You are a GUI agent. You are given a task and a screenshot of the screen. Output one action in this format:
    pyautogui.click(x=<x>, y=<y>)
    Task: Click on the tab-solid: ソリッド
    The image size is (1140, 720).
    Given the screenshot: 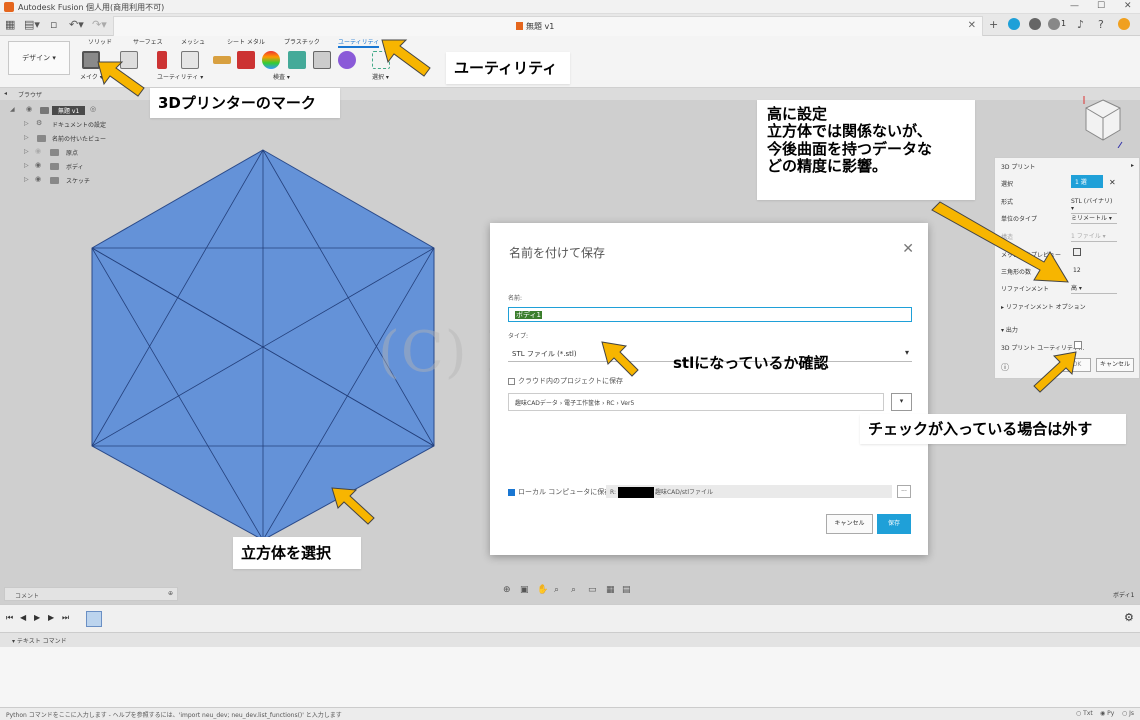 What is the action you would take?
    pyautogui.click(x=100, y=41)
    